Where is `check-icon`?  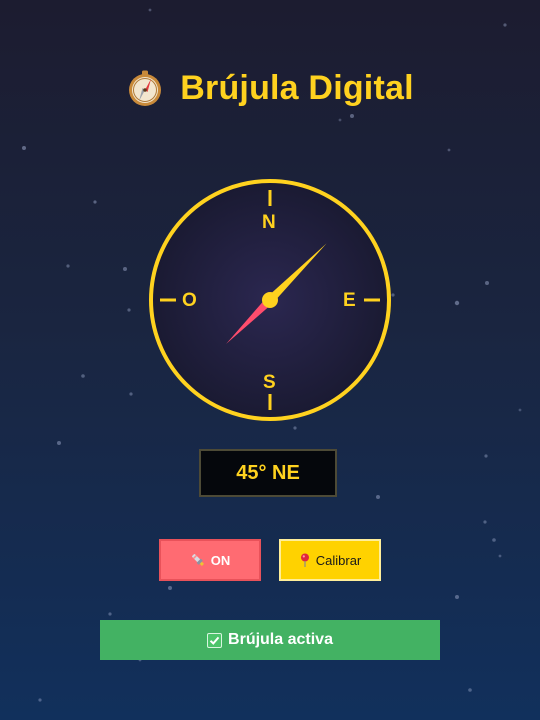
check-icon is located at coordinates (215, 640).